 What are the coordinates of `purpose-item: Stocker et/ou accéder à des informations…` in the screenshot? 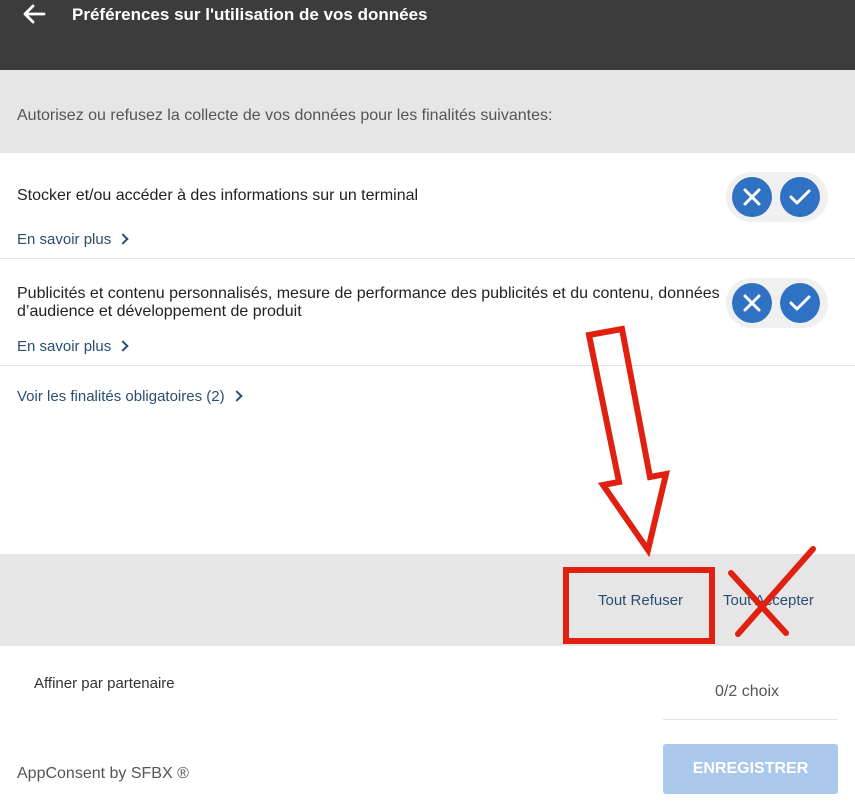 It's located at (427, 206).